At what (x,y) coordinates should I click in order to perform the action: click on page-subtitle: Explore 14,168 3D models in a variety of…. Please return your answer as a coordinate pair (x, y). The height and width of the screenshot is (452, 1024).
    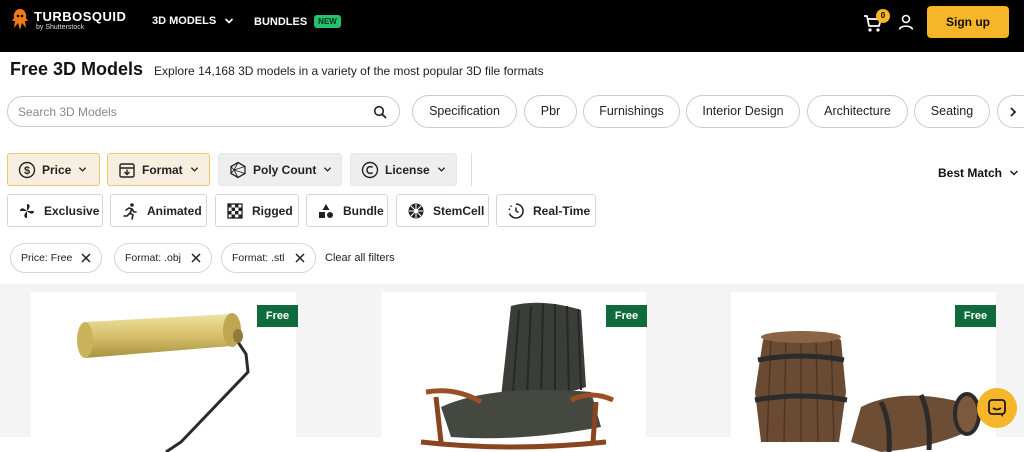
    Looking at the image, I should click on (349, 71).